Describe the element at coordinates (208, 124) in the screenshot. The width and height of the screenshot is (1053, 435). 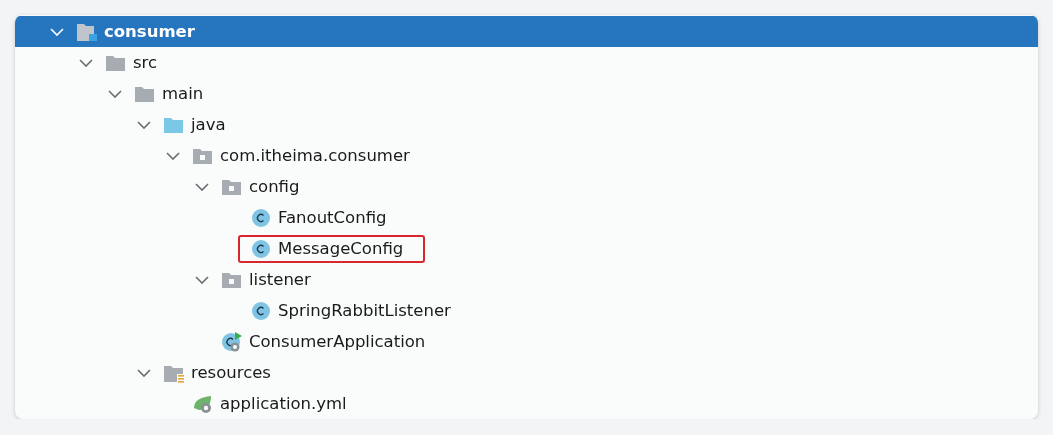
I see `tree-item-label: java` at that location.